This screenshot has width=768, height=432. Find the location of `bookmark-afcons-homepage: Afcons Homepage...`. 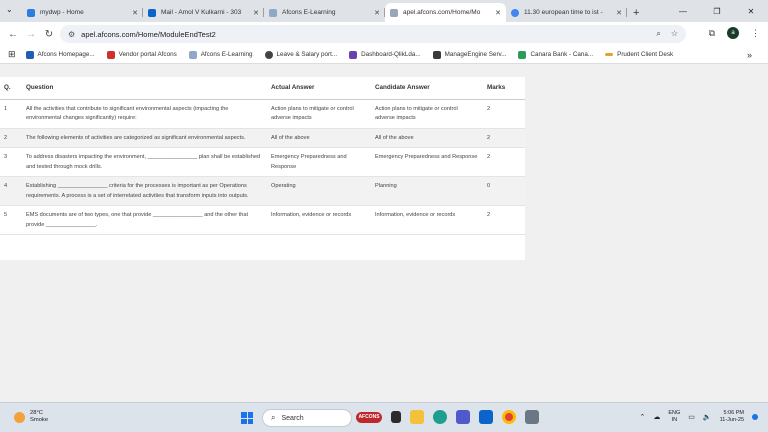

bookmark-afcons-homepage: Afcons Homepage... is located at coordinates (60, 54).